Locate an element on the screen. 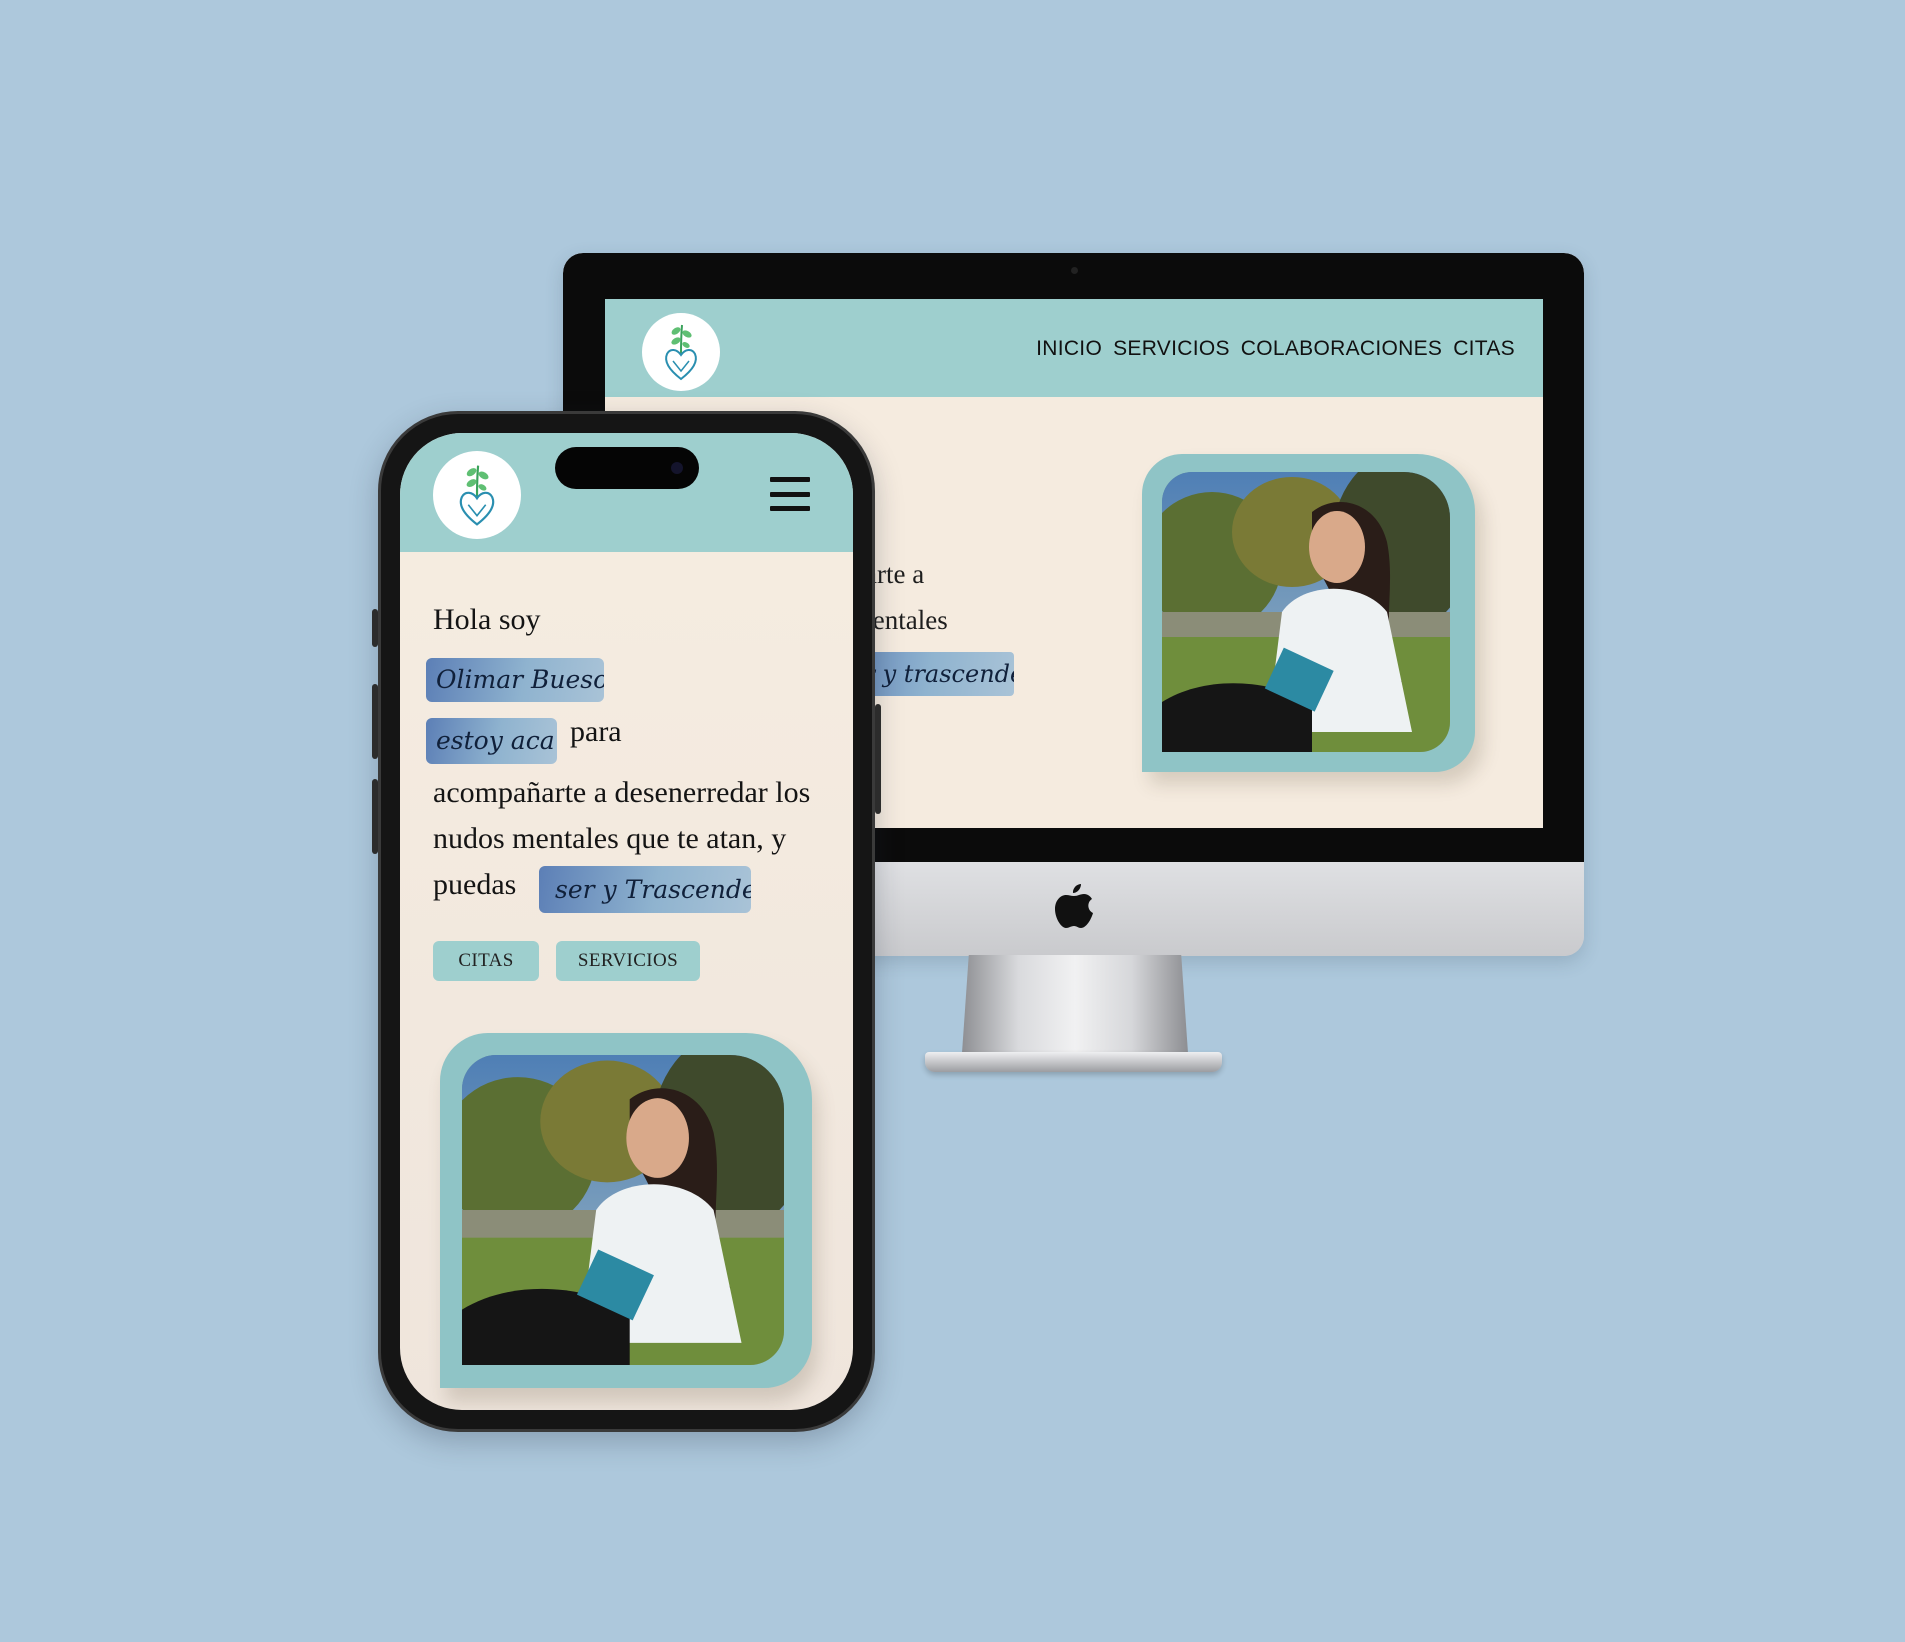 The height and width of the screenshot is (1642, 1905). nav-item-citas: CITAS is located at coordinates (1484, 349).